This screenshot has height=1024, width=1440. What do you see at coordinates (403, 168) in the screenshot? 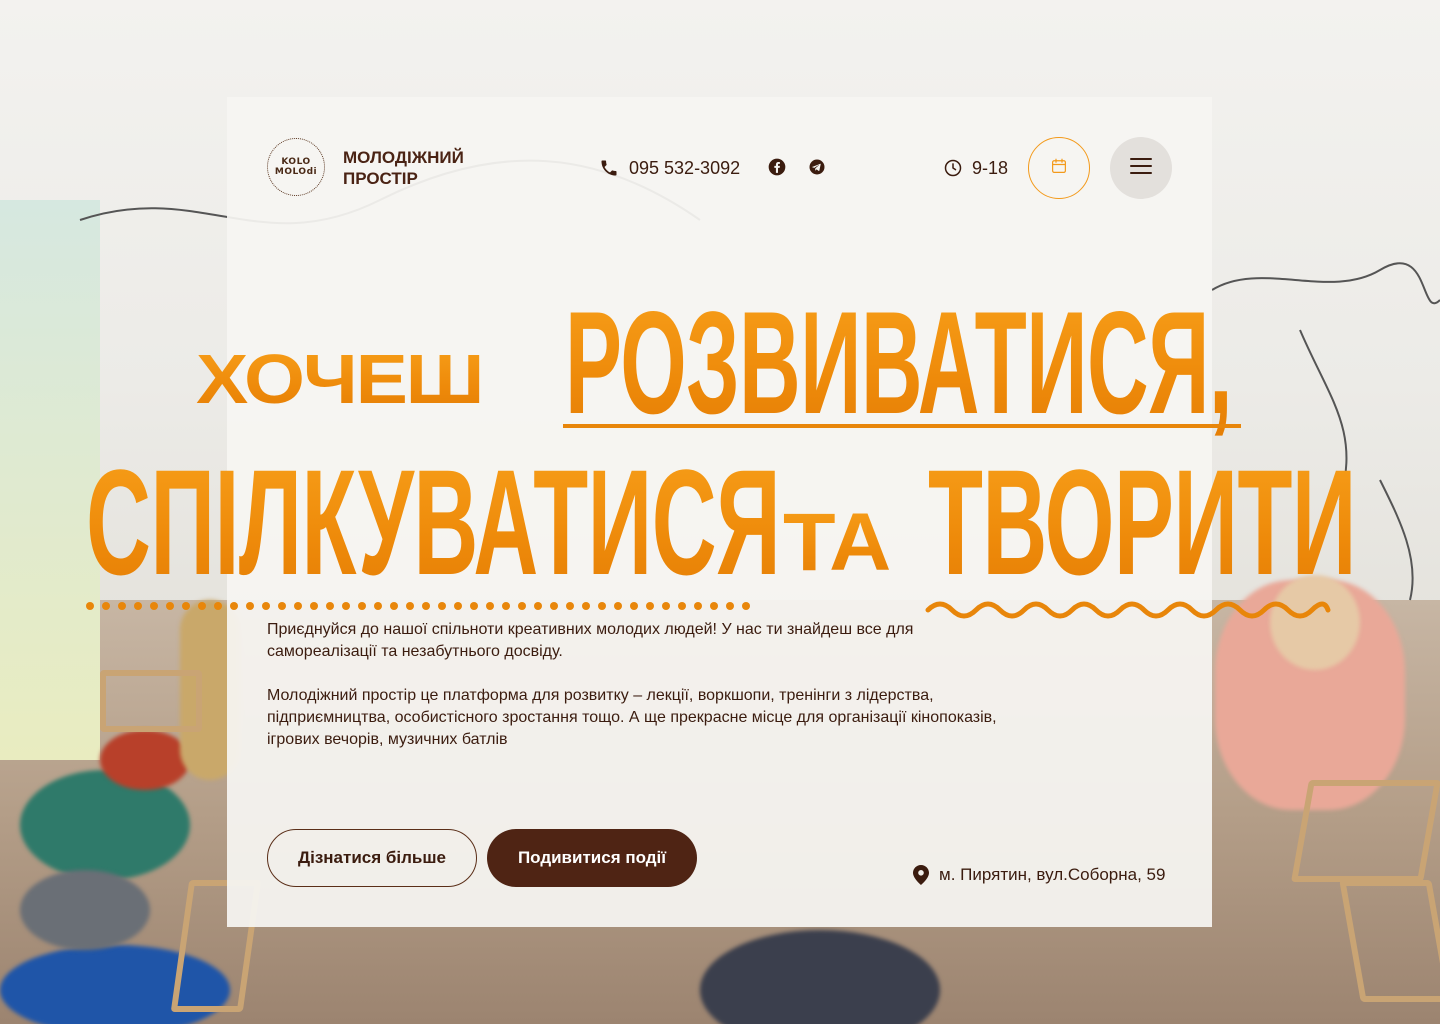
I see `brand-name: МОЛОДІЖНИЙ ПРОСТІР` at bounding box center [403, 168].